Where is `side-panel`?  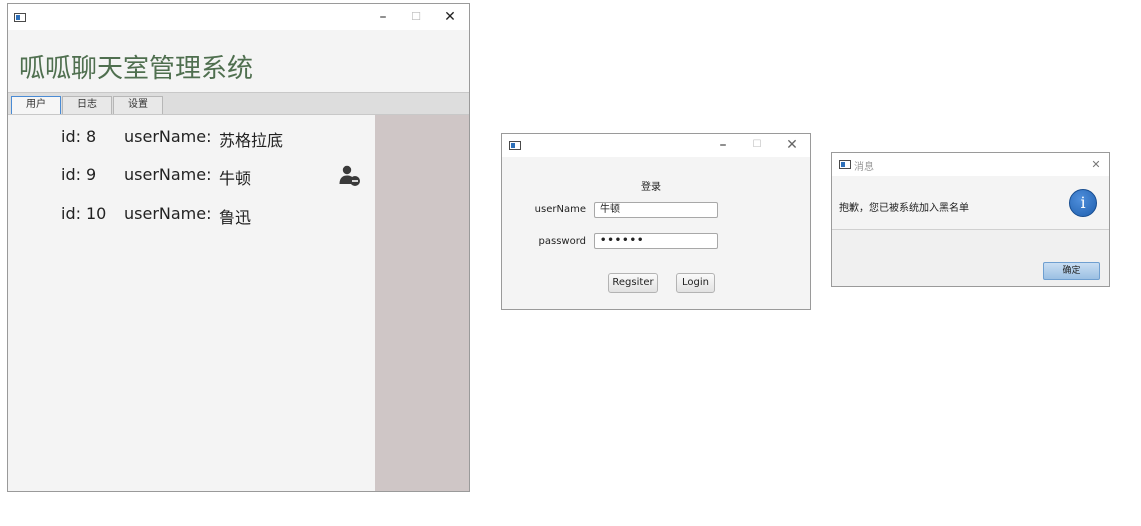
side-panel is located at coordinates (422, 303).